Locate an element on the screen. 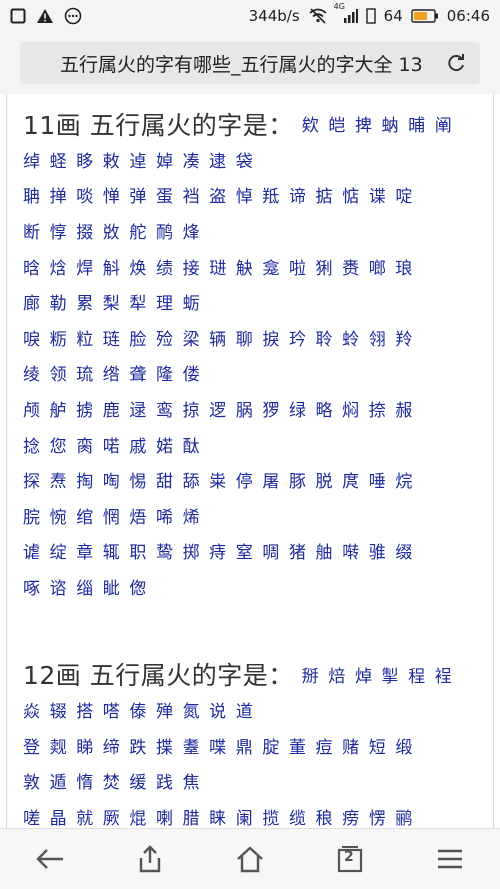 The image size is (500, 889). character-link: 裎 is located at coordinates (448, 674).